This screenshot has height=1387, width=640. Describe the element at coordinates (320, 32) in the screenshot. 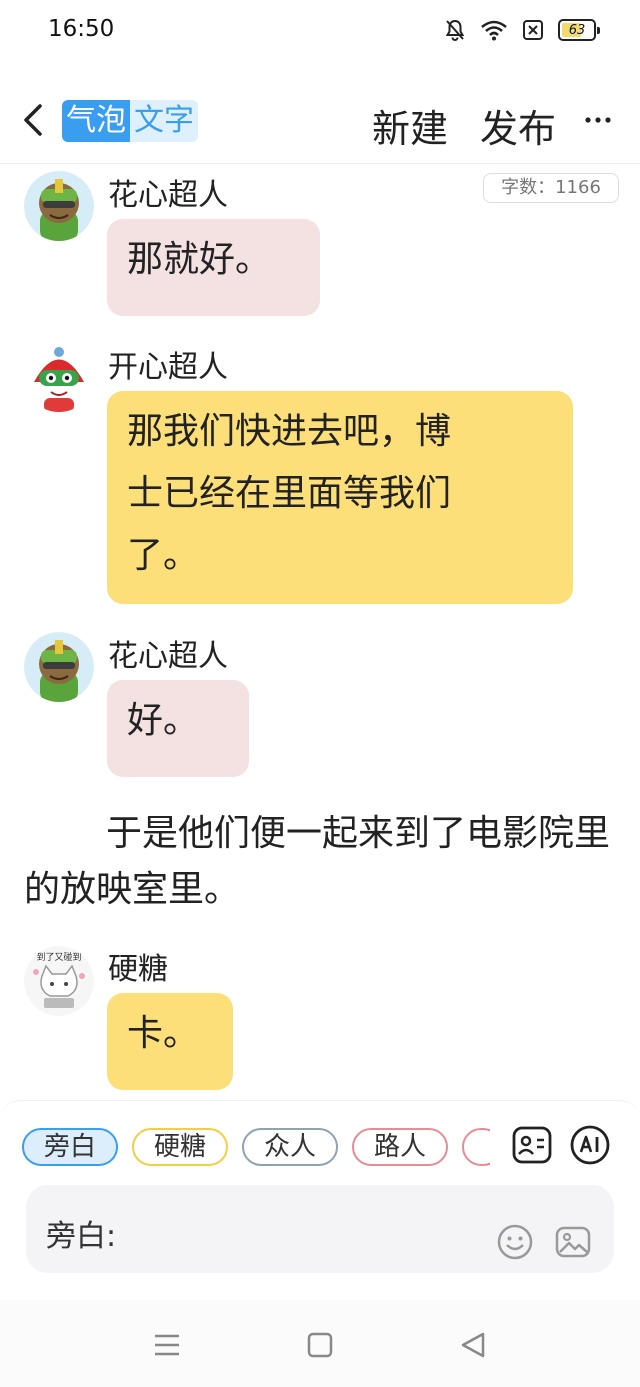

I see `status-bar: 16:50 63` at that location.